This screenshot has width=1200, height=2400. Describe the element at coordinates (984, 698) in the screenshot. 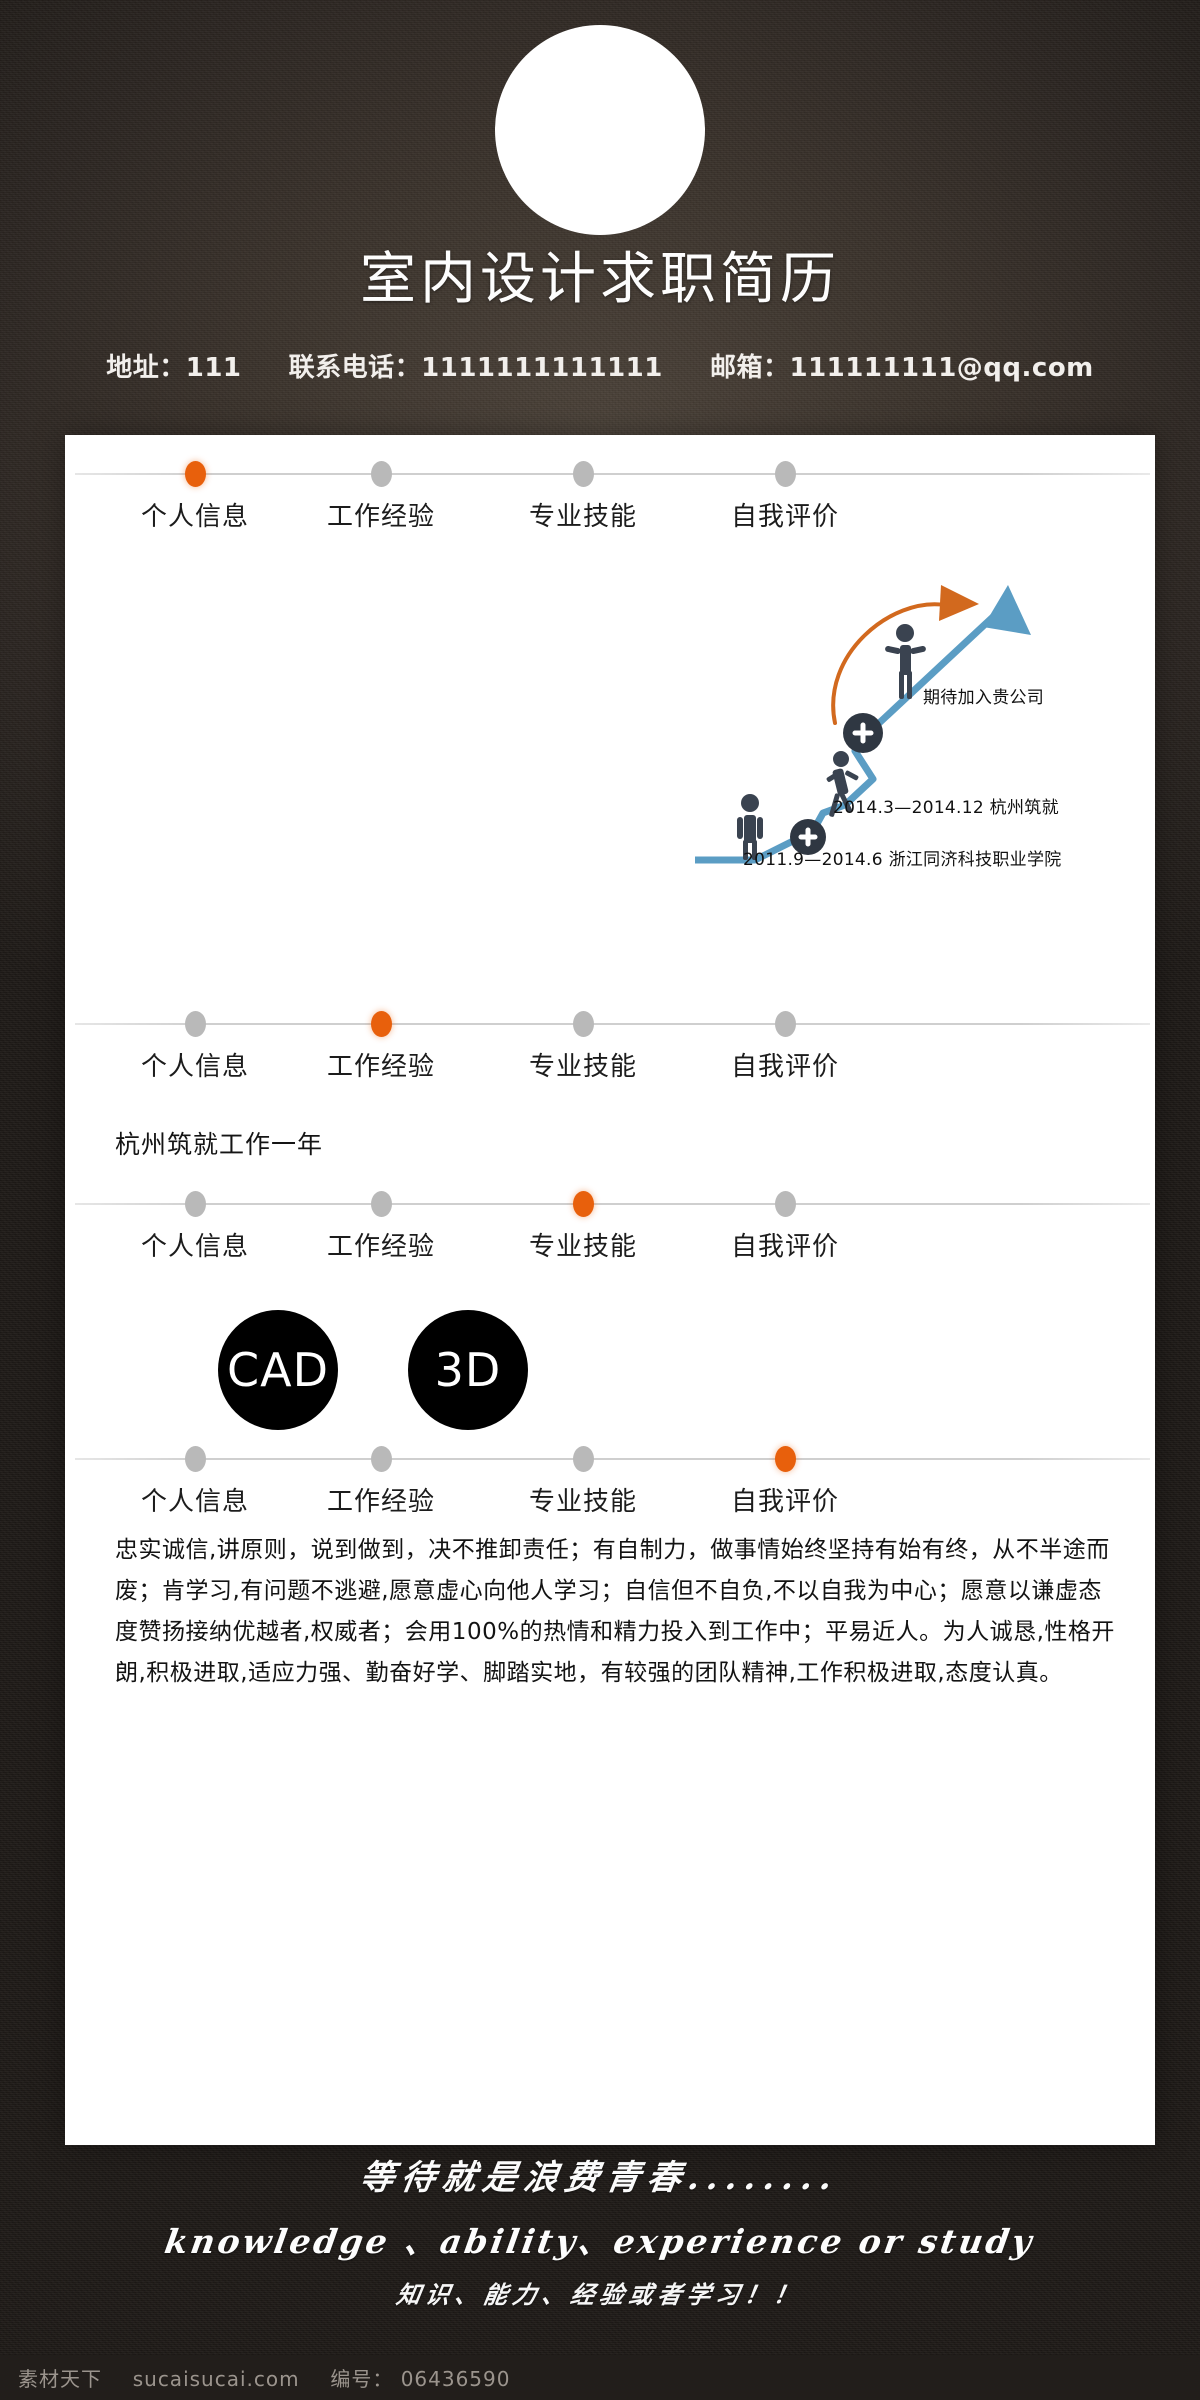

I see `career-caption-future: 期待加入贵公司` at that location.